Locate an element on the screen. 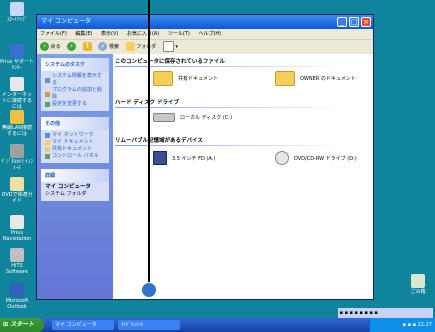 The height and width of the screenshot is (332, 435). cursor-line-marker is located at coordinates (149, 145).